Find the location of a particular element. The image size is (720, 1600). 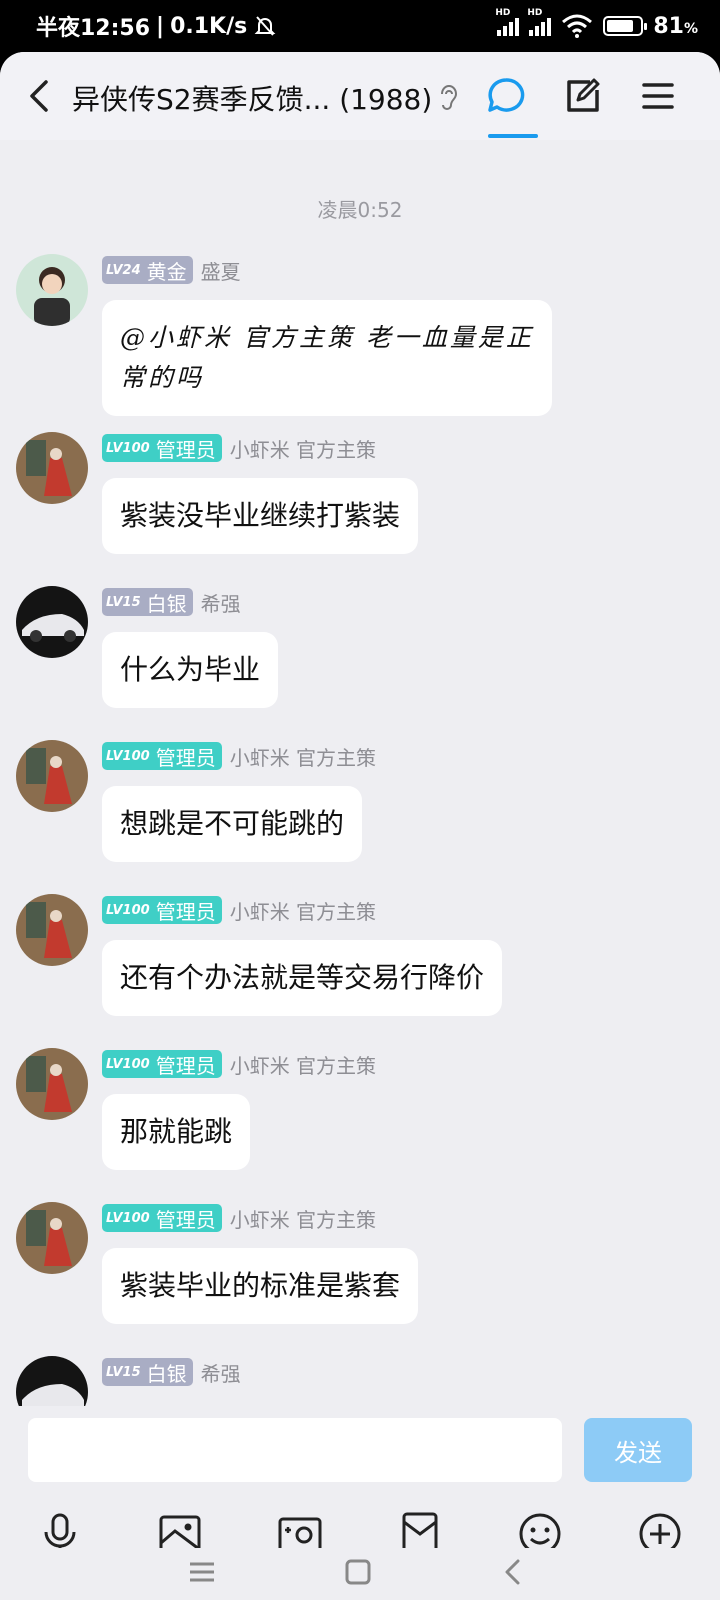

message-bubble: 紫装没毕业继续打紫装 is located at coordinates (260, 516).